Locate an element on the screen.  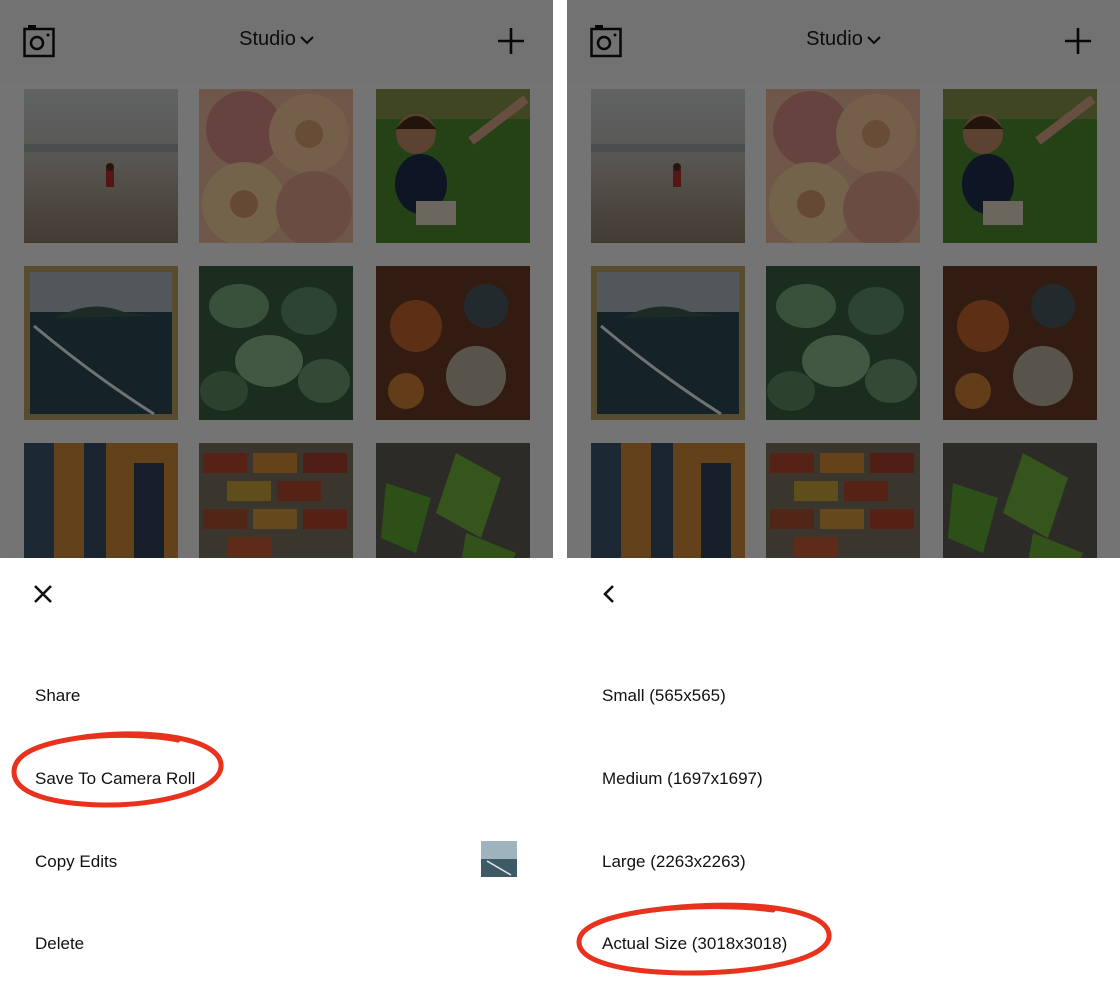
menu-item-copy-edits: Copy Edits is located at coordinates (76, 862).